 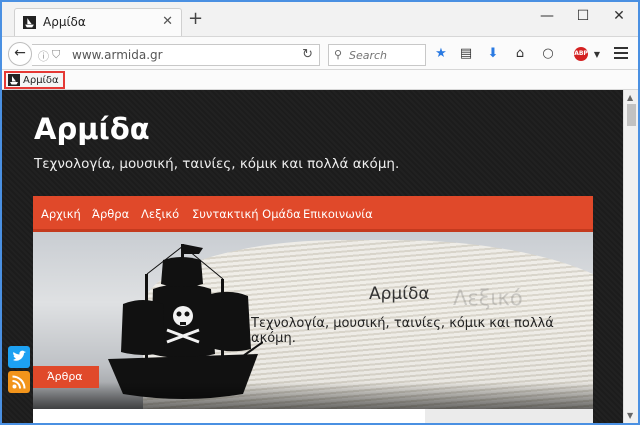 I want to click on back-arrow-icon: ←, so click(x=20, y=53).